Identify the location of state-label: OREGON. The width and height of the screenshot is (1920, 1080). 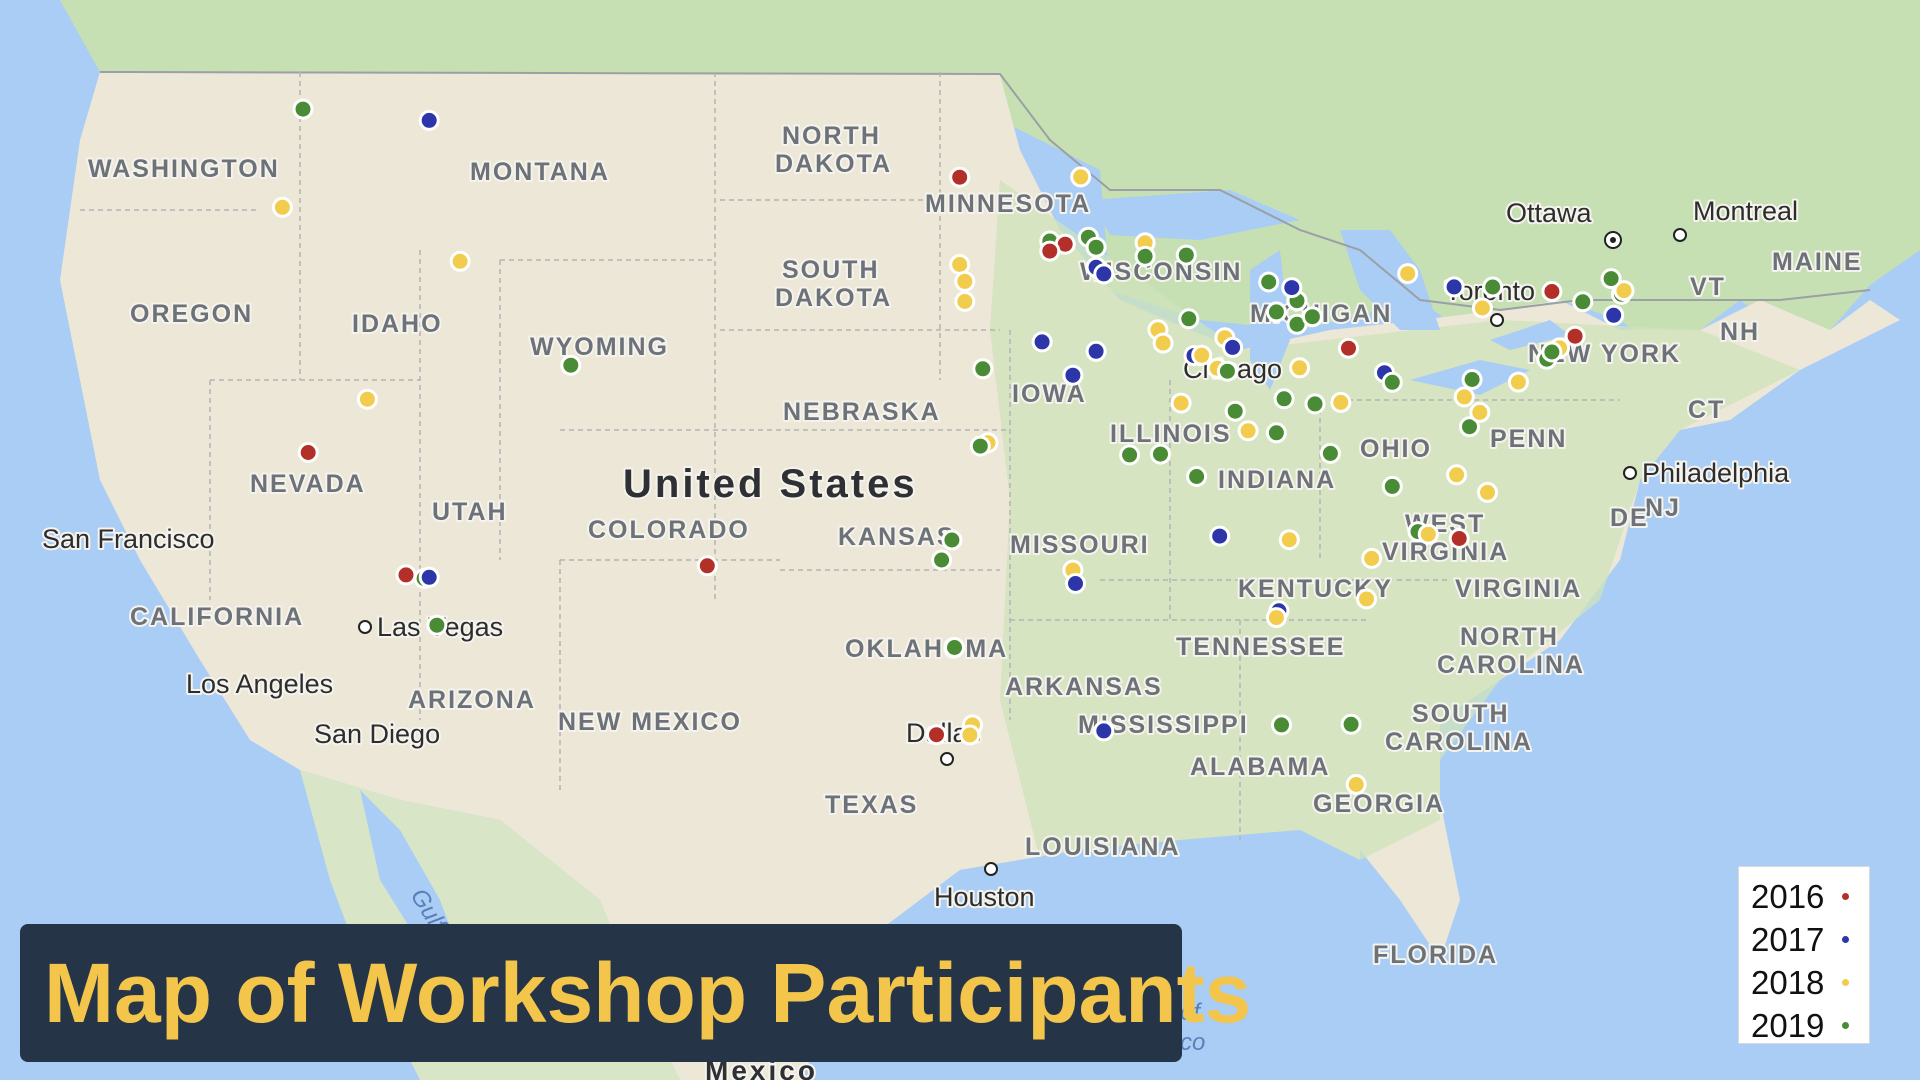
(191, 314).